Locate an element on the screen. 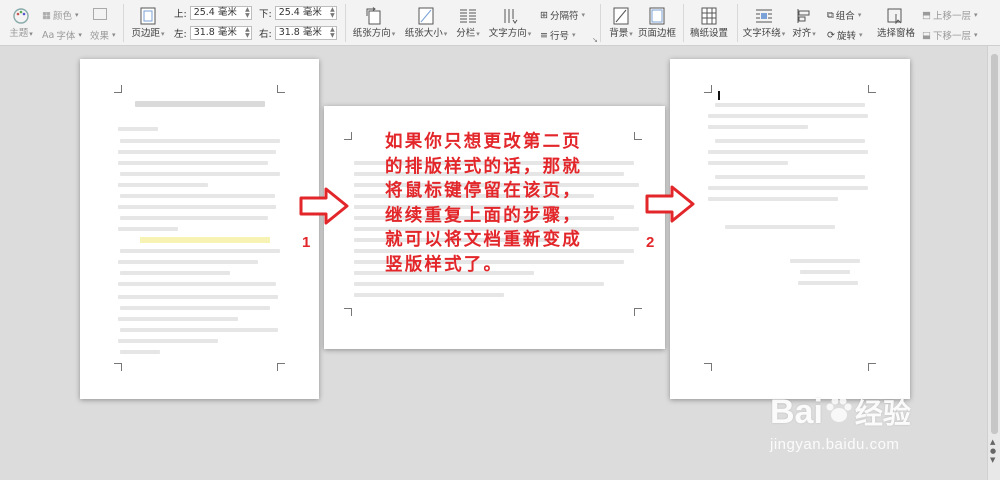 This screenshot has height=480, width=1000. page-margin-icon is located at coordinates (148, 16).